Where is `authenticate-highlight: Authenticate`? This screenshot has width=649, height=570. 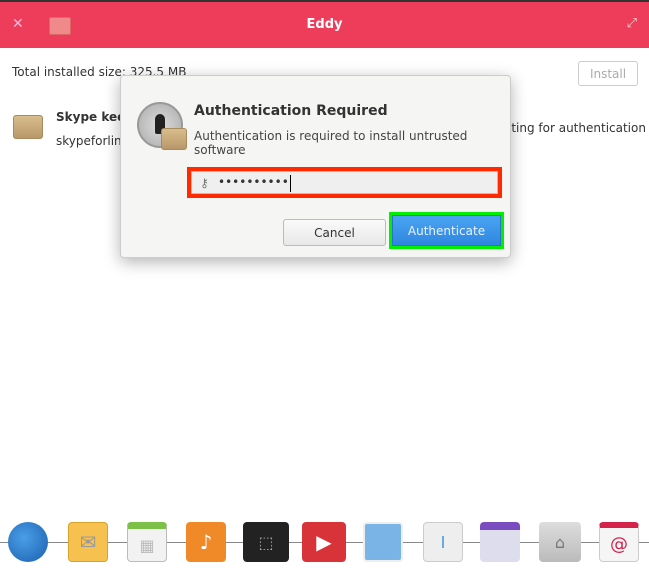
authenticate-highlight: Authenticate is located at coordinates (446, 230).